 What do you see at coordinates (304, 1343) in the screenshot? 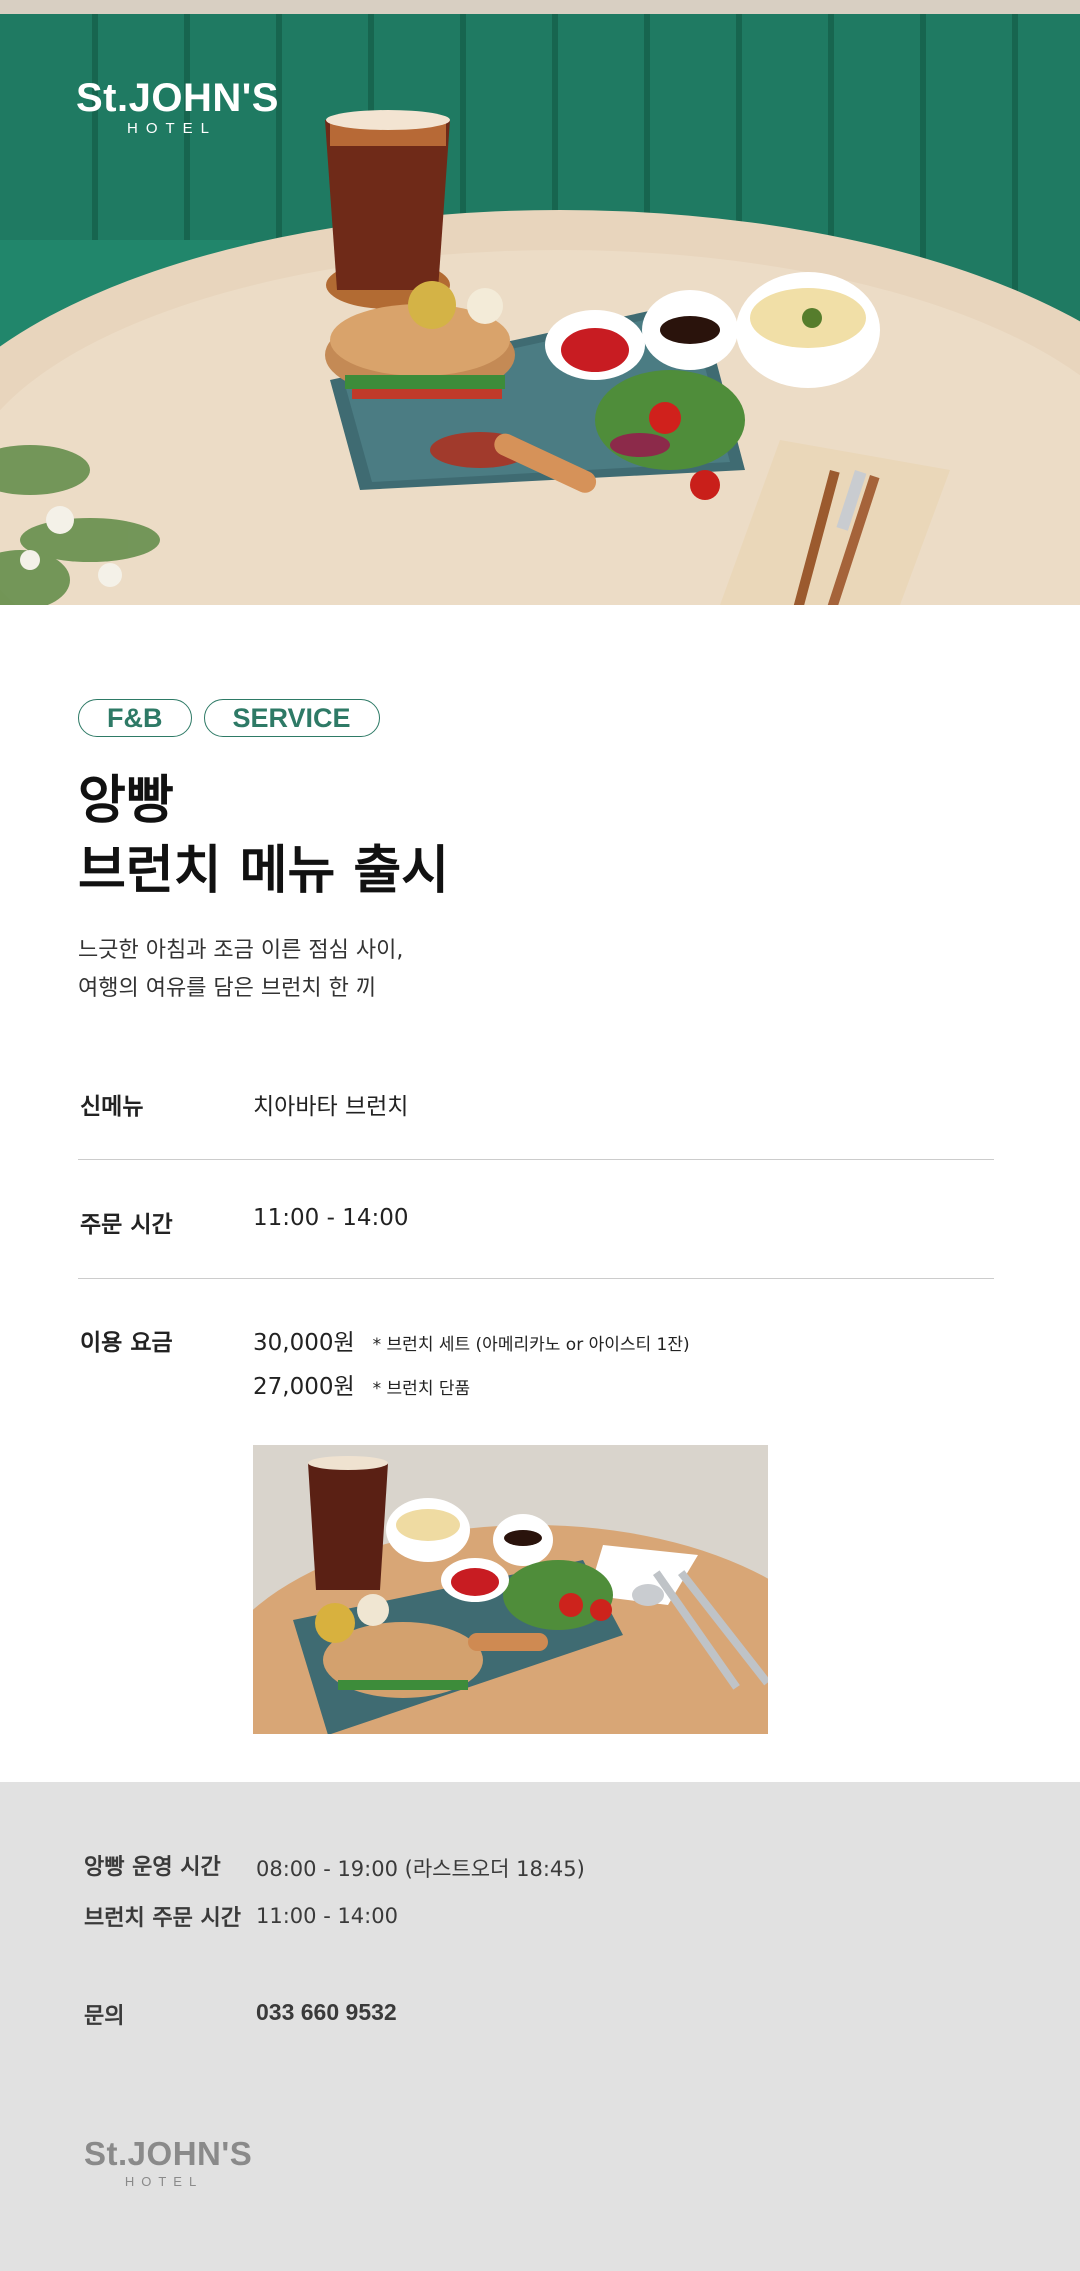
I see `price-amount: 30,000원` at bounding box center [304, 1343].